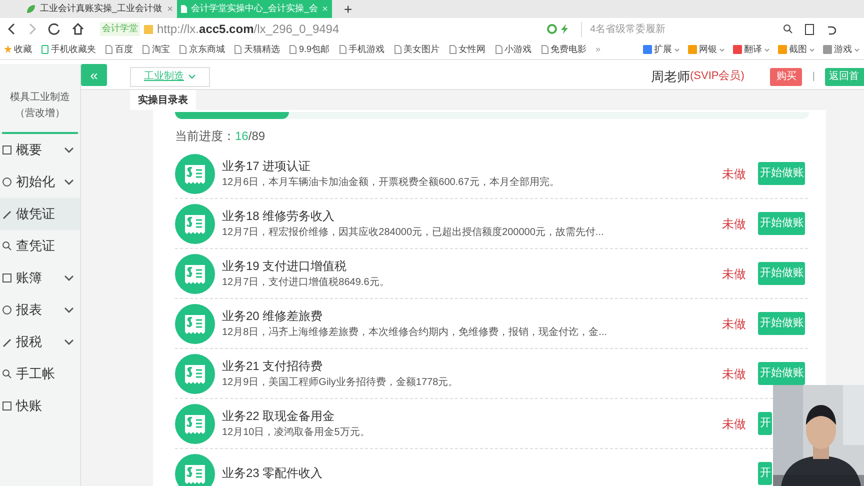 This screenshot has height=486, width=864. What do you see at coordinates (40, 246) in the screenshot?
I see `sidebar-item: 查凭证` at bounding box center [40, 246].